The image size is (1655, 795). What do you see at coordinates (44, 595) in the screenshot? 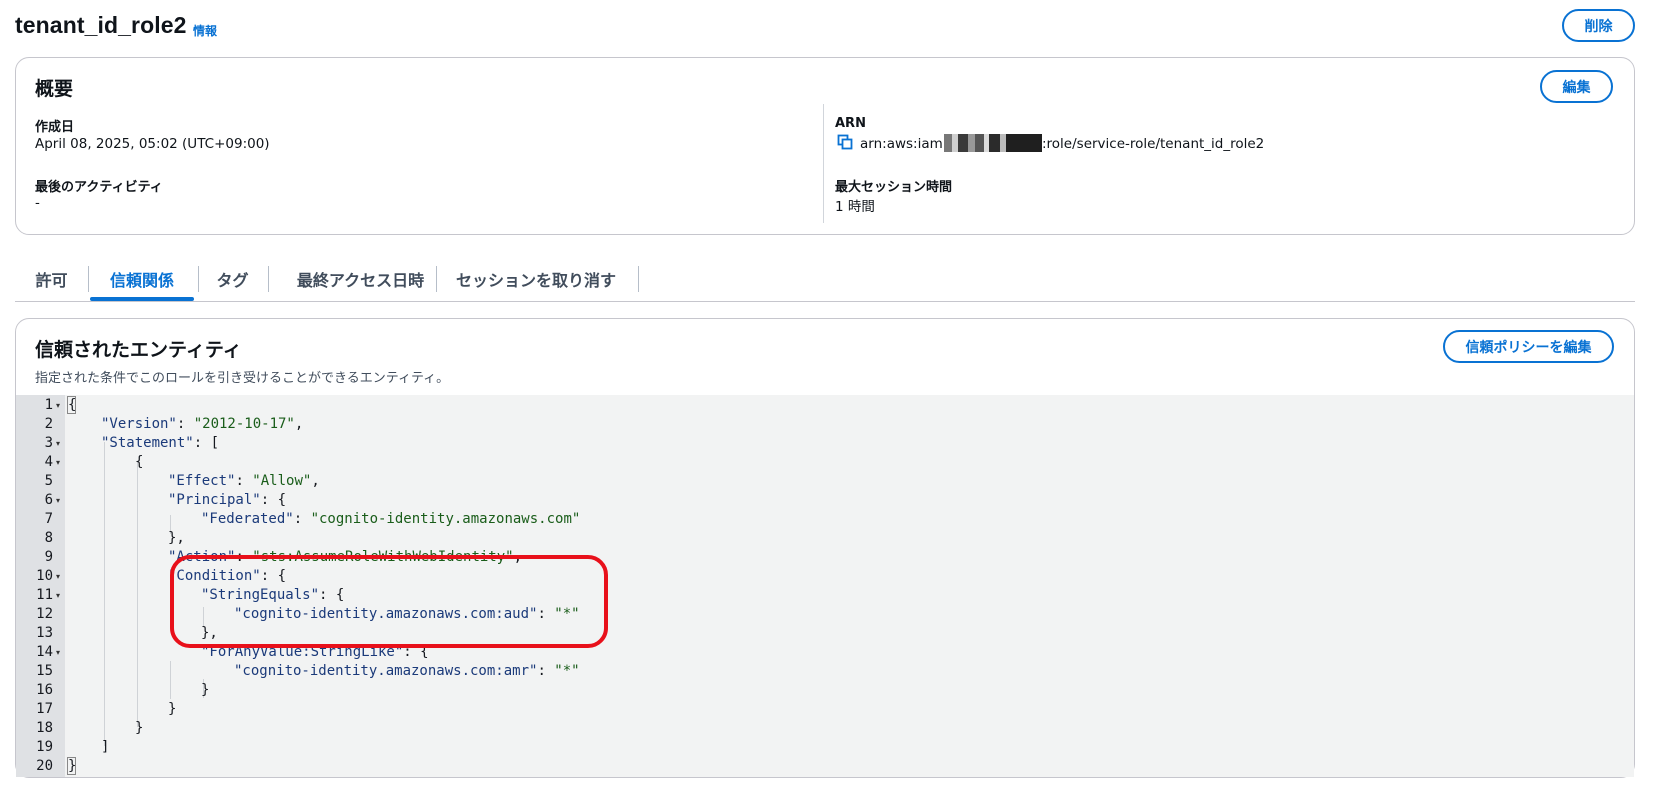
I see `line-number: 11` at bounding box center [44, 595].